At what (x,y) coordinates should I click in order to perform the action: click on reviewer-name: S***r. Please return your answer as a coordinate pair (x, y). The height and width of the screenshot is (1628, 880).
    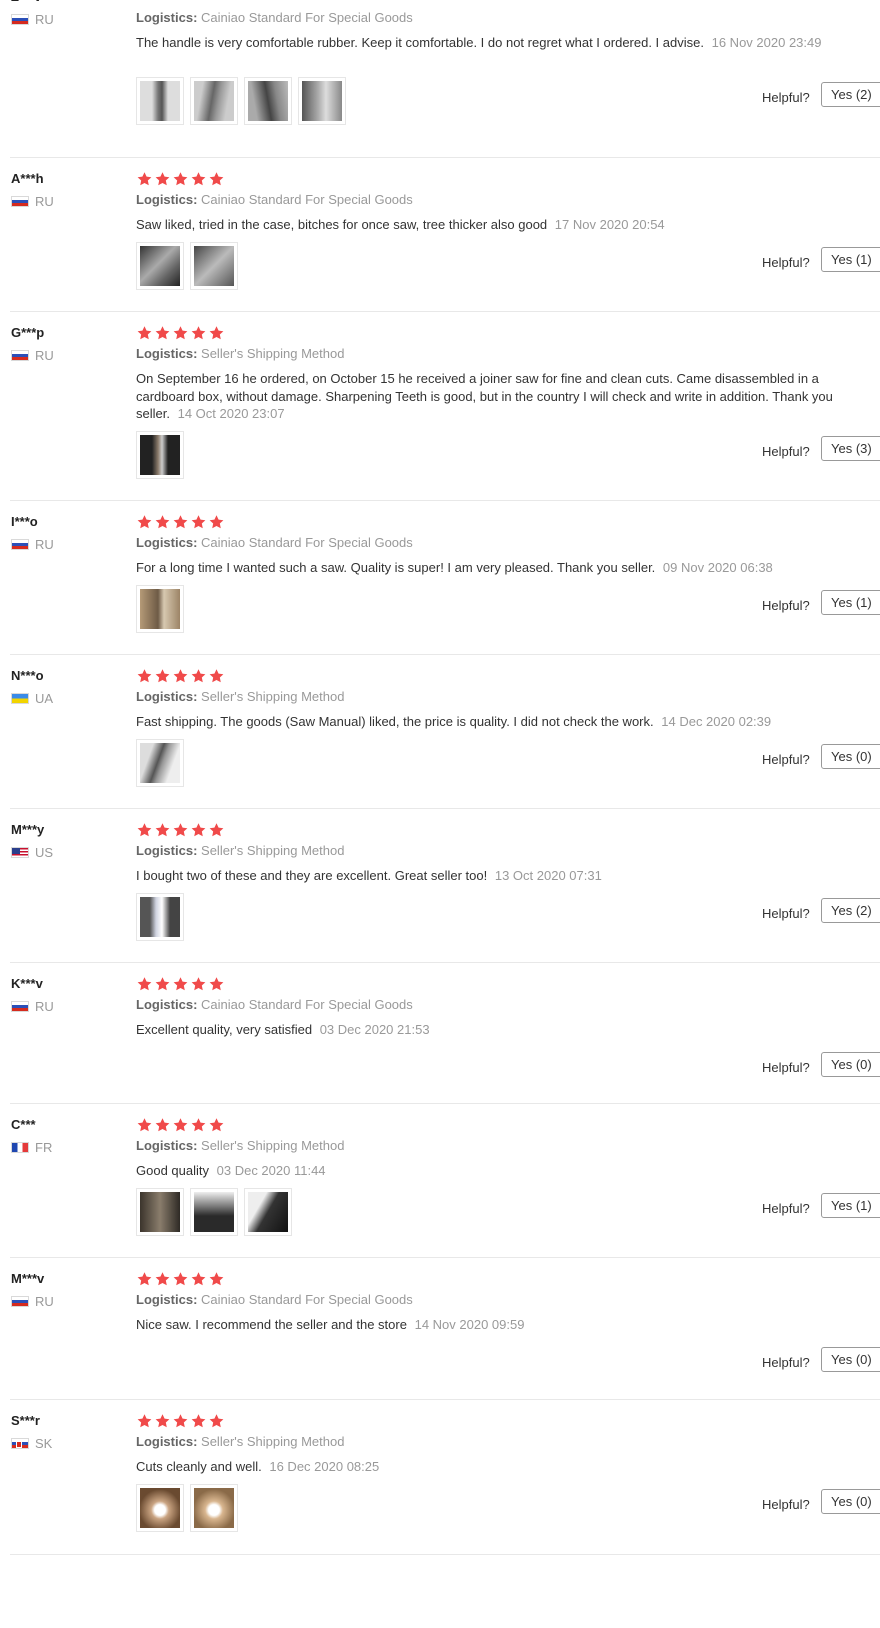
    Looking at the image, I should click on (25, 1420).